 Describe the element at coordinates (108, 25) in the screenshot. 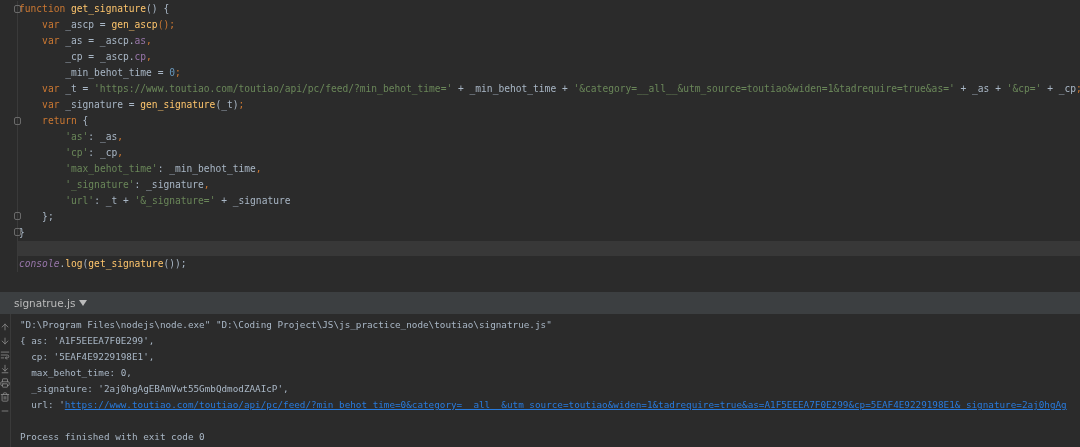

I see `code-line: var _ascp = gen_ascp();` at that location.